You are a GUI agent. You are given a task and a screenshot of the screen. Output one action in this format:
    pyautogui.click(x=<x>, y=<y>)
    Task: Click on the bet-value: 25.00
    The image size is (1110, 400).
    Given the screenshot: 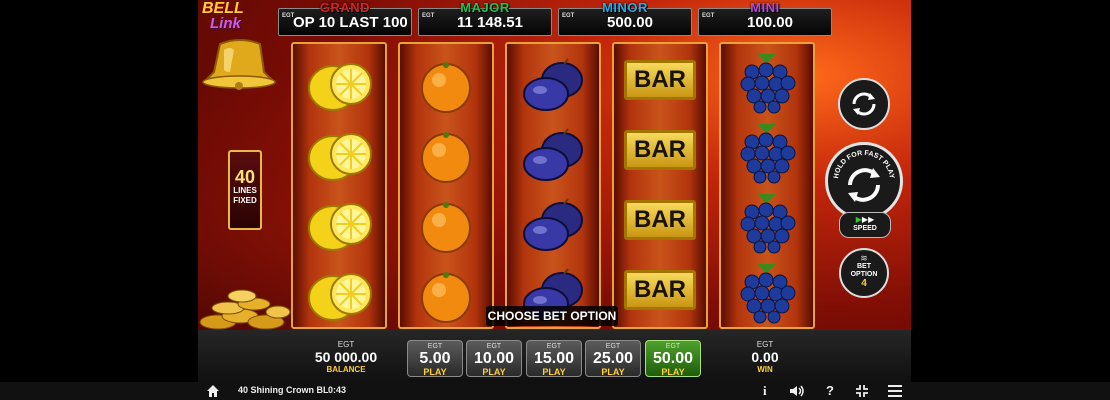 What is the action you would take?
    pyautogui.click(x=613, y=358)
    